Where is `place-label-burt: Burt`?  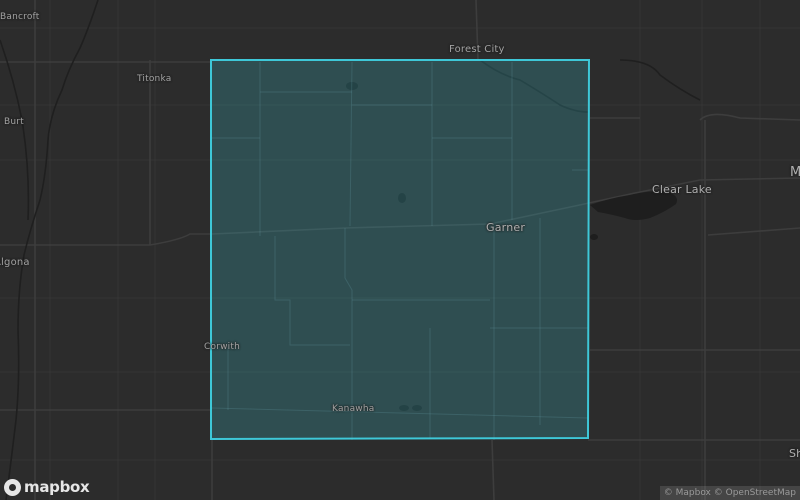
place-label-burt: Burt is located at coordinates (14, 122).